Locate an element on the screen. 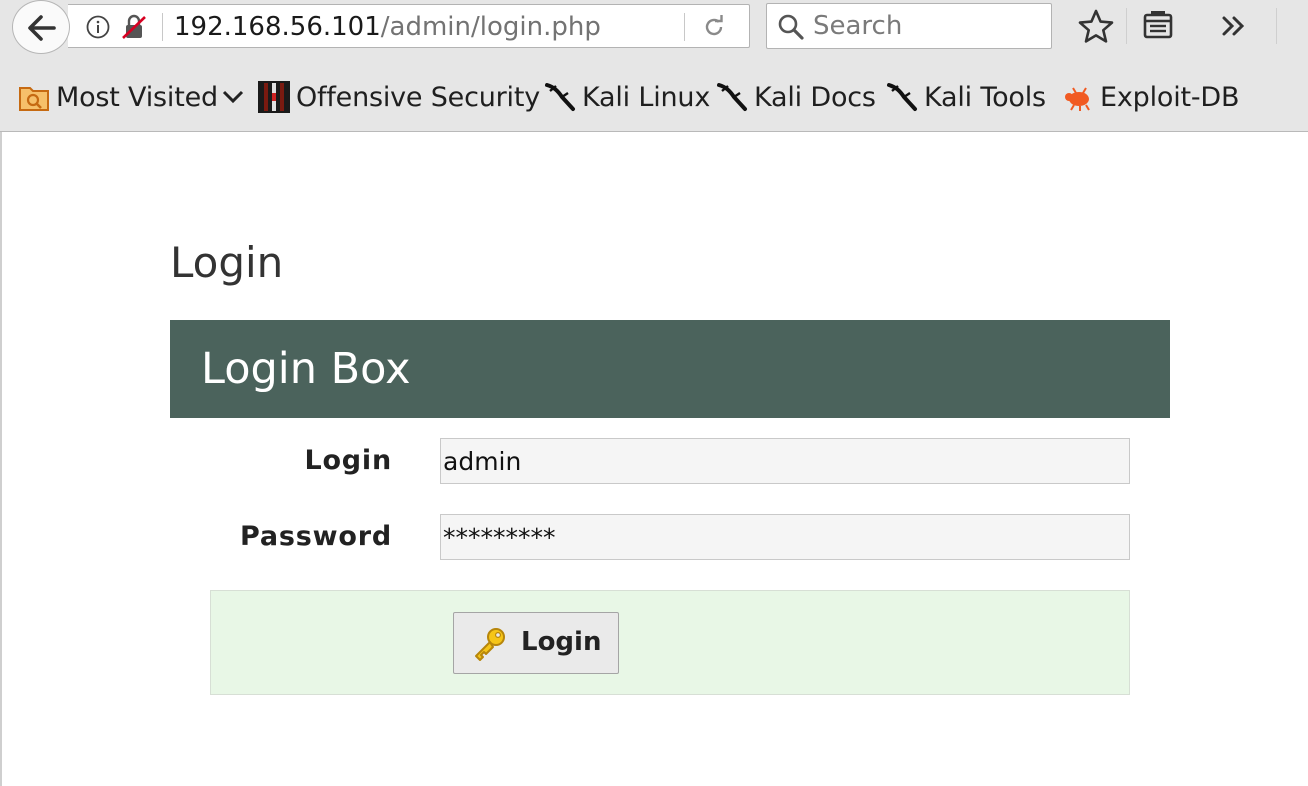 This screenshot has height=786, width=1308. bookmark-kali-linux: Kali Linux is located at coordinates (627, 97).